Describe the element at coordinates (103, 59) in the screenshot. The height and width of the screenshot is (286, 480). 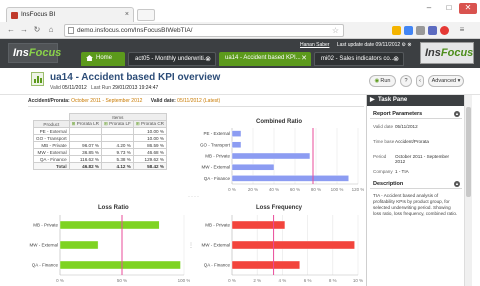
I see `tab-home: Home` at that location.